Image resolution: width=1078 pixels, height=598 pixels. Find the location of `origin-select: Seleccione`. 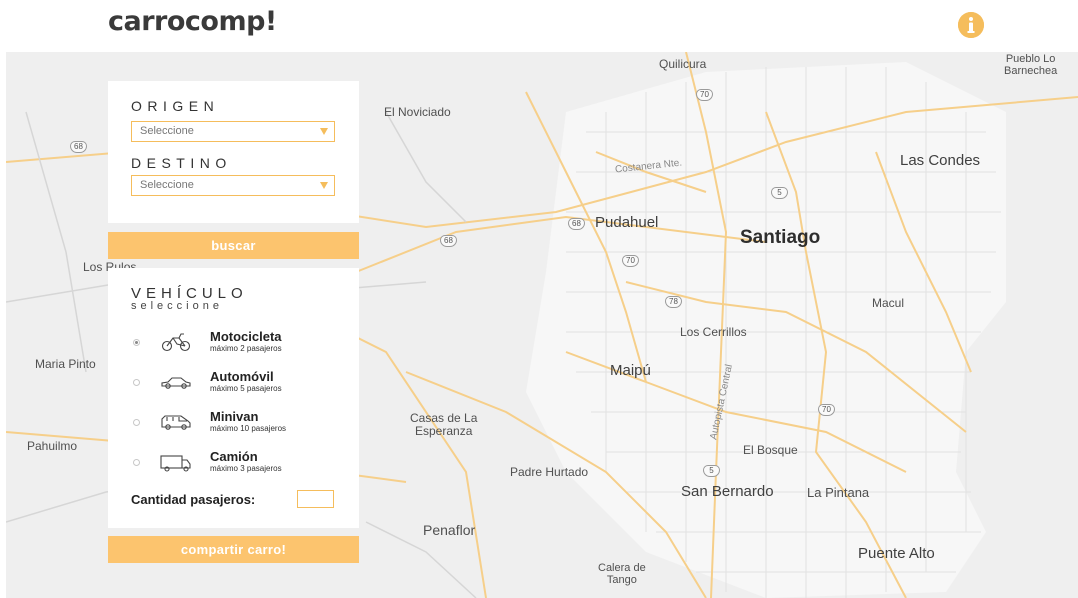

origin-select: Seleccione is located at coordinates (233, 131).